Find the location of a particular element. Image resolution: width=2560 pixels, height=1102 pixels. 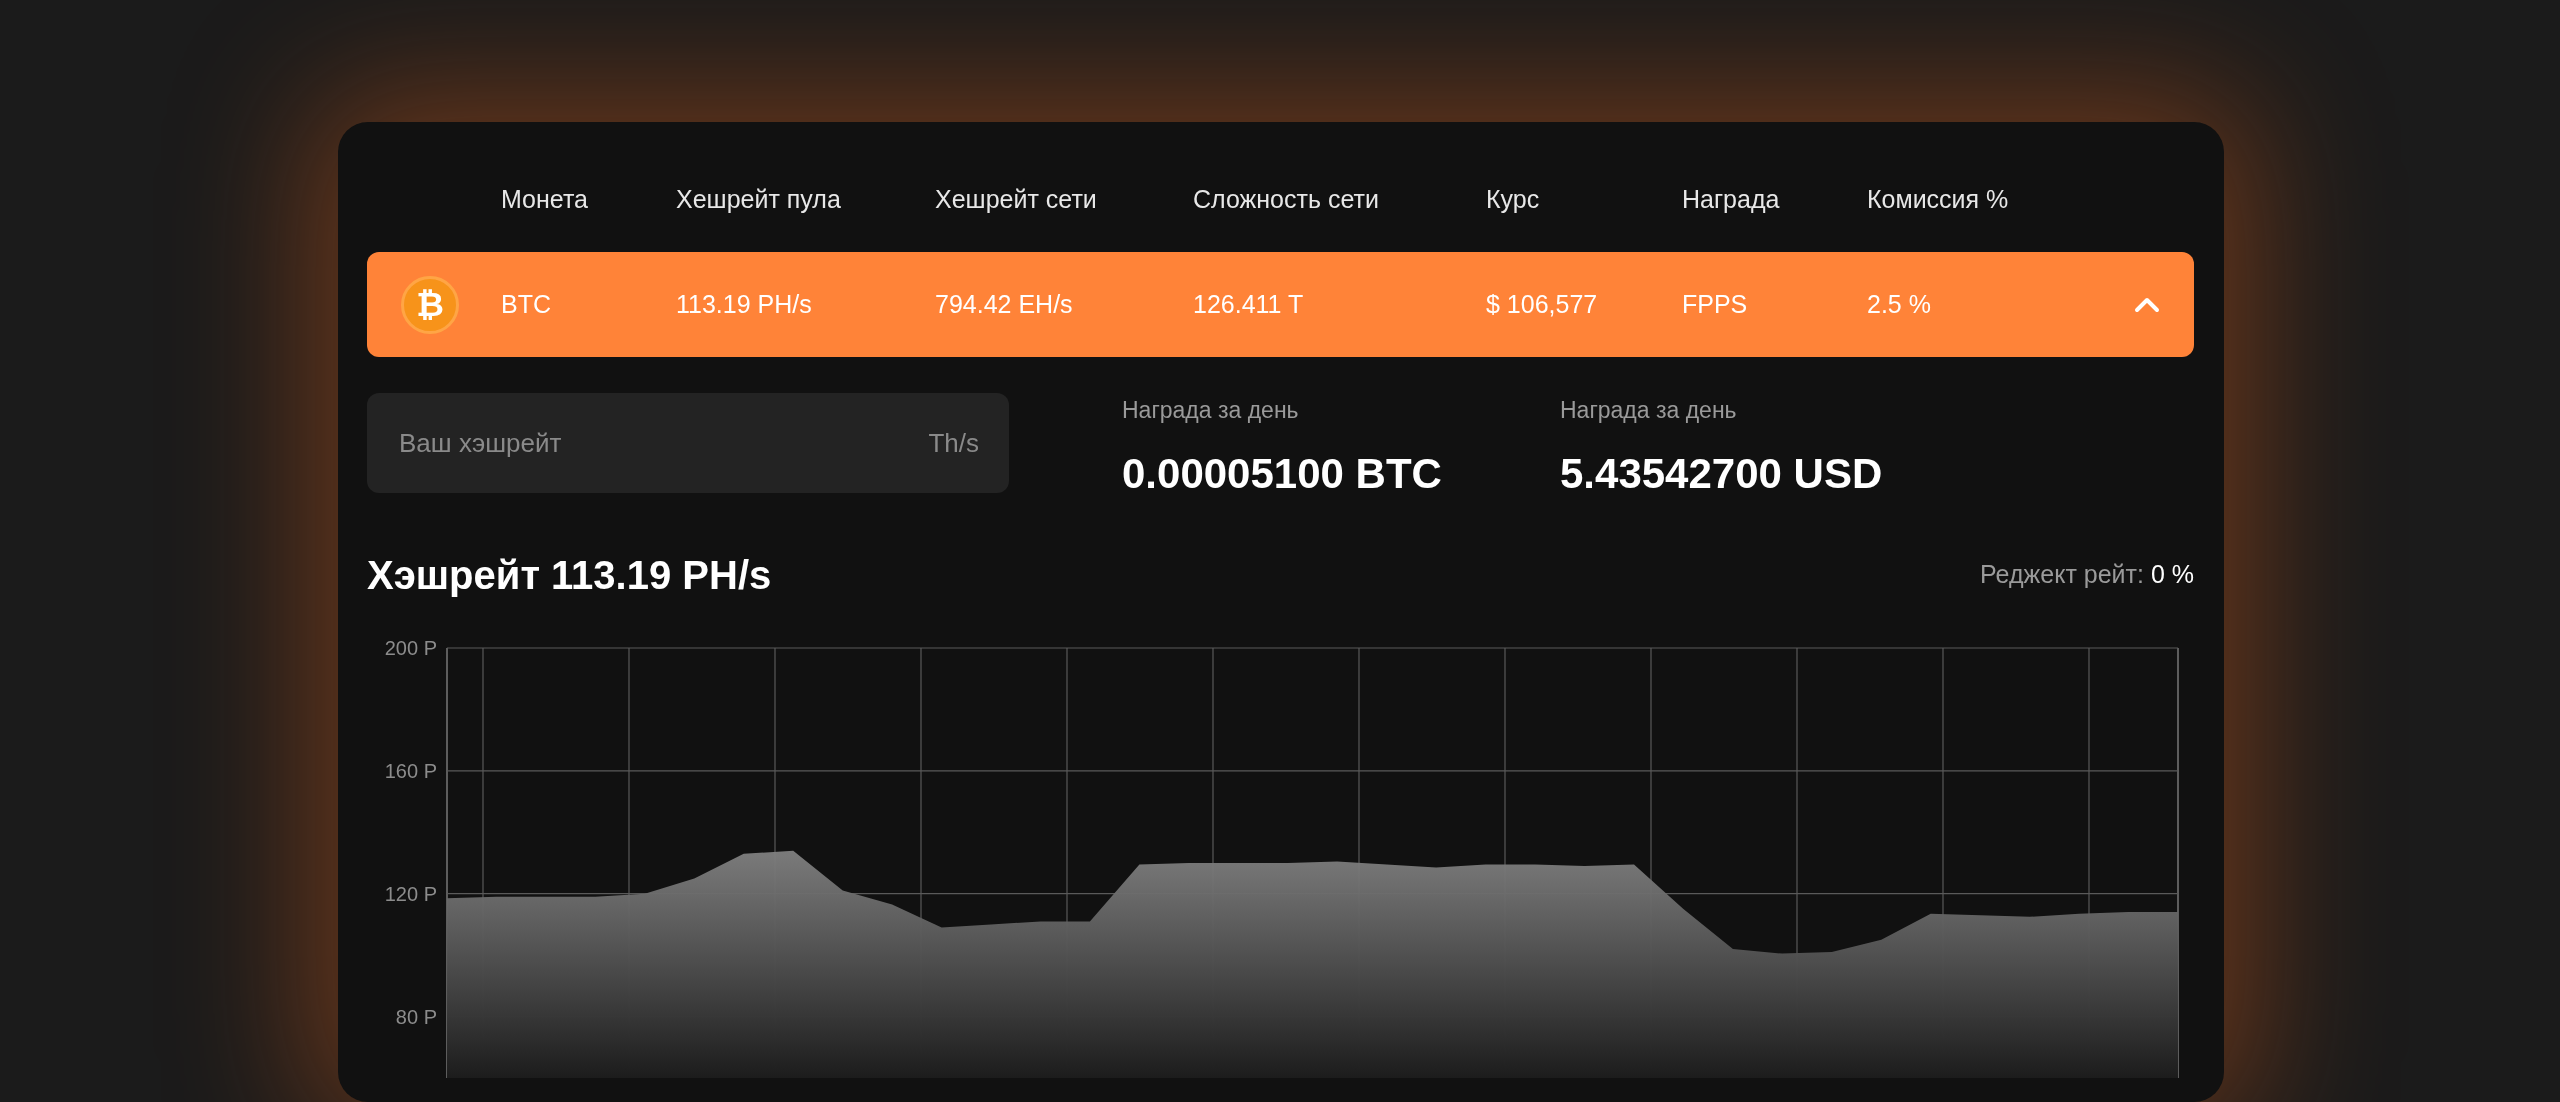

reject-rate-value: 0 % is located at coordinates (2172, 573).